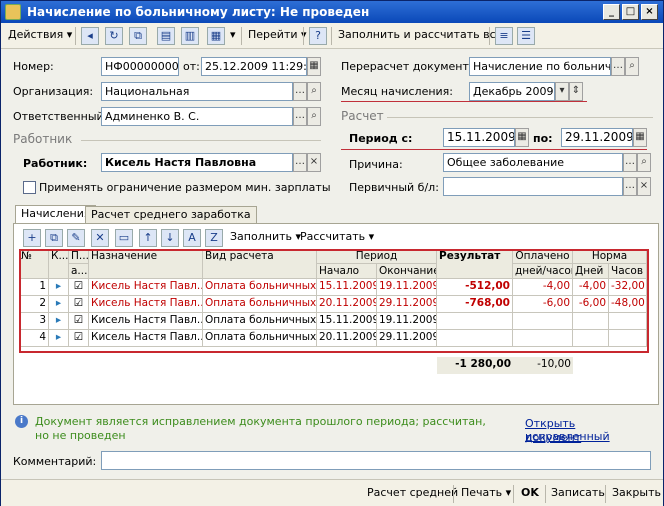 The height and width of the screenshot is (506, 664). I want to click on period-from-label: Период с:, so click(381, 138).